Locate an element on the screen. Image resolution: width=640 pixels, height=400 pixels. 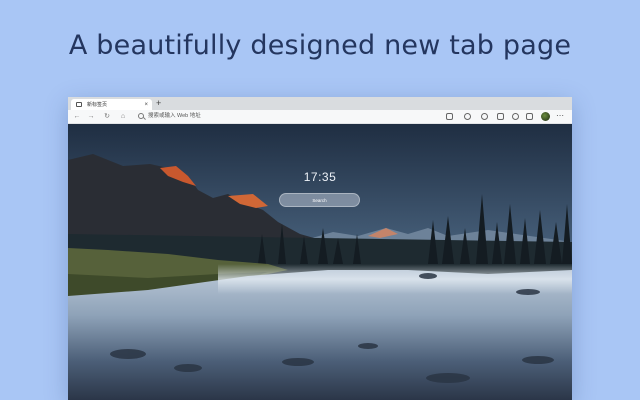
favorite-star-icon is located at coordinates (484, 116).